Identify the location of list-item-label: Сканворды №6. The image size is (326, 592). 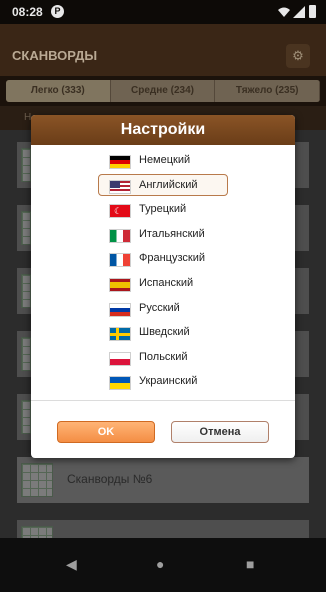
(110, 479).